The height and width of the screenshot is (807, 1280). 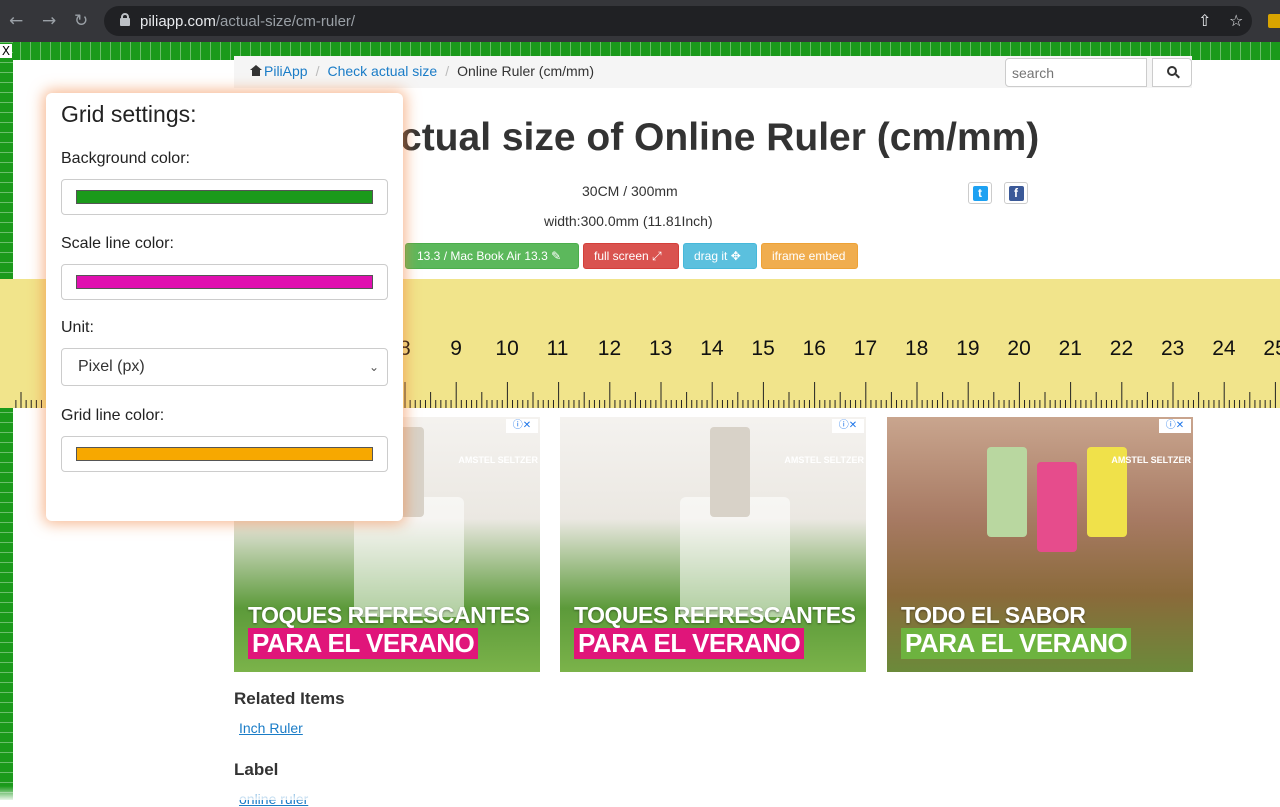 I want to click on label-heading: Label, so click(x=256, y=769).